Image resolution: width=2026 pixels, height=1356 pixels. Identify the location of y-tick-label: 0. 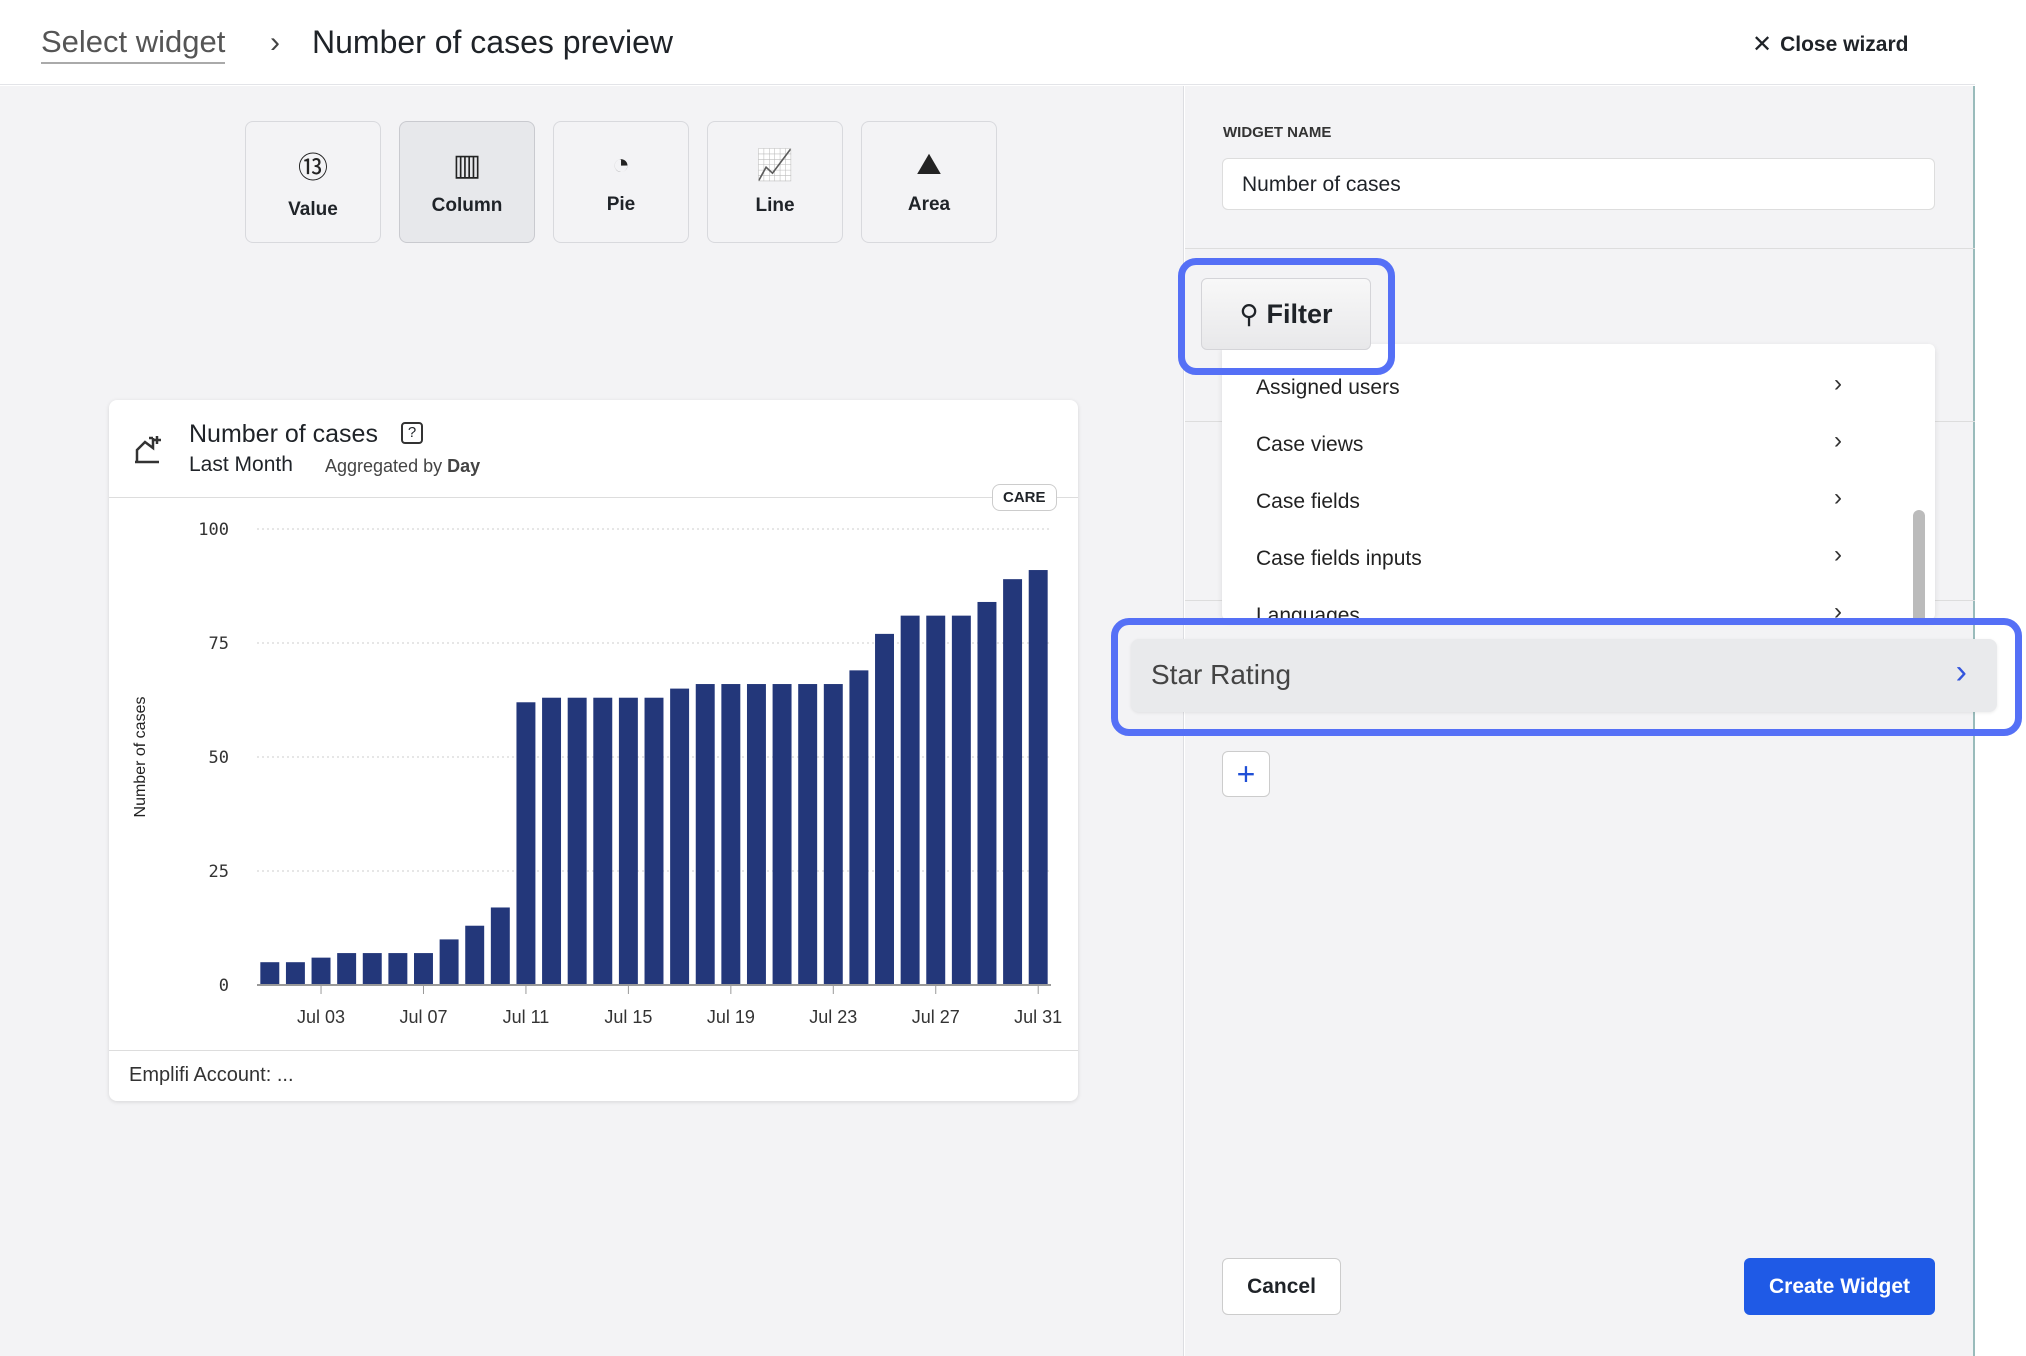
(224, 986).